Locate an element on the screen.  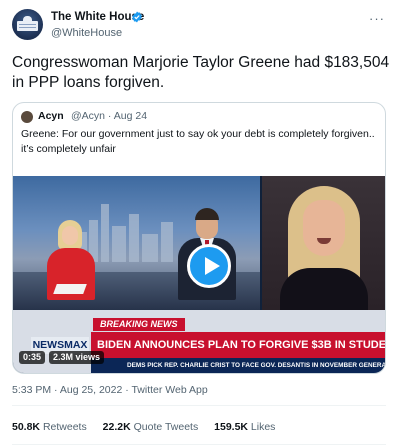
retweets-count: 50.8K is located at coordinates (26, 427).